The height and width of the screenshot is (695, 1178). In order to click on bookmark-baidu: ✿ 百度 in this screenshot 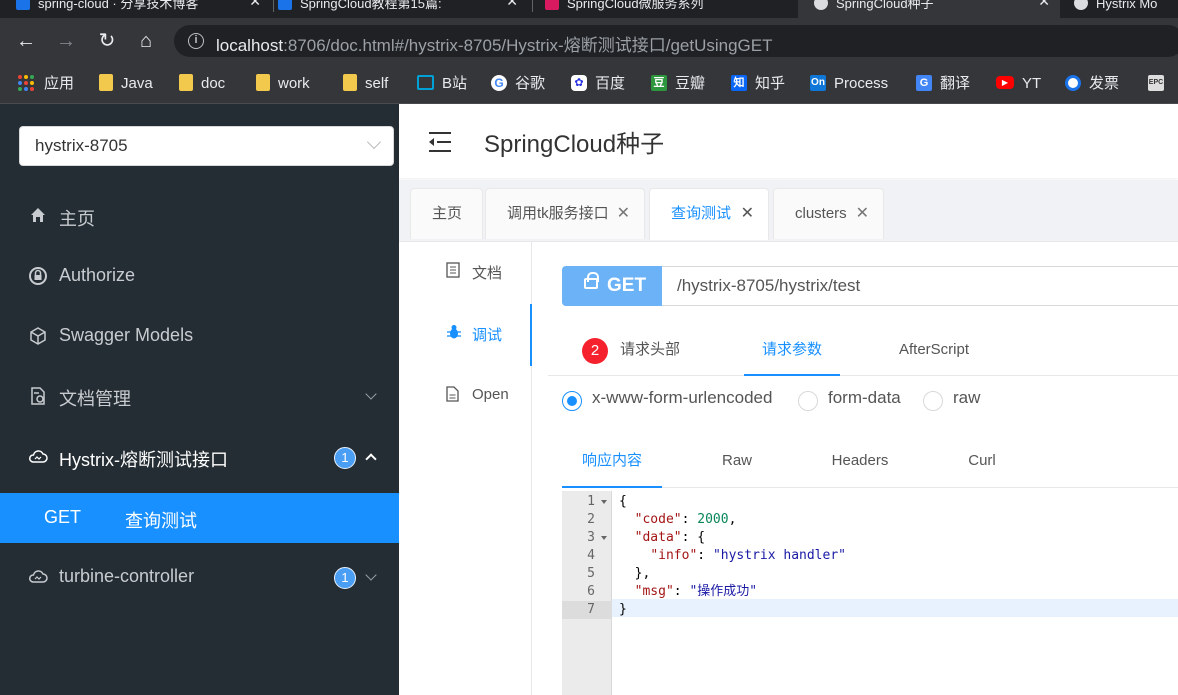, I will do `click(598, 84)`.